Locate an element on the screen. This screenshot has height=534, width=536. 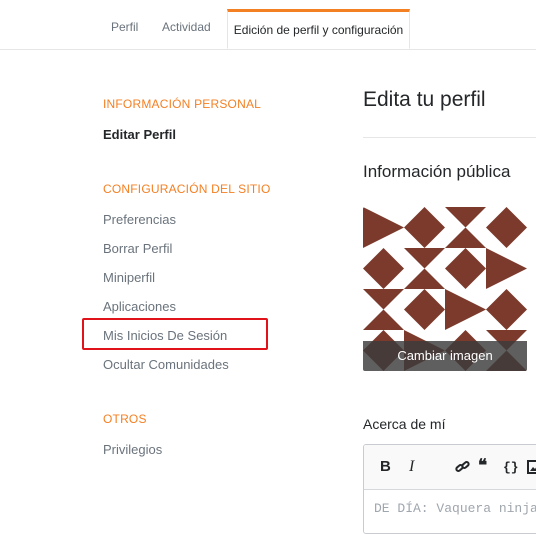
sidebar-header-otros: OTROS is located at coordinates (125, 419).